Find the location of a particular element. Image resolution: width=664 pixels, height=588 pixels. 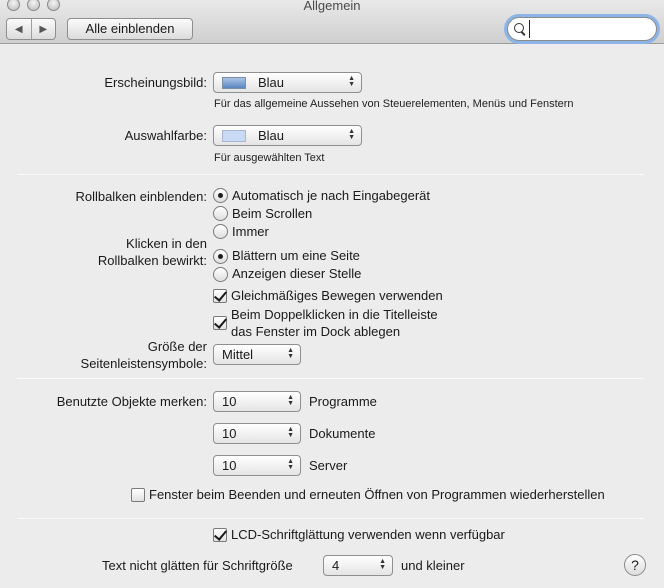

sidebar-icon-size-popup: Mittel ▲ ▼ is located at coordinates (257, 354).